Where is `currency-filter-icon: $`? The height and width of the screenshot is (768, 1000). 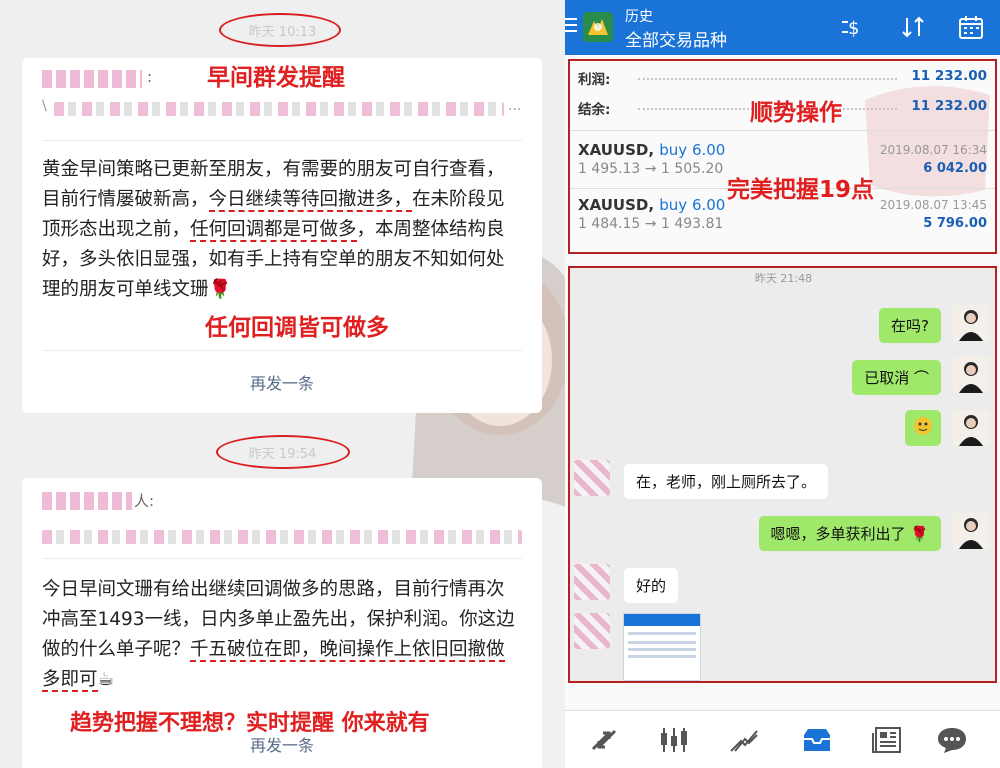
currency-filter-icon: $ is located at coordinates (851, 27).